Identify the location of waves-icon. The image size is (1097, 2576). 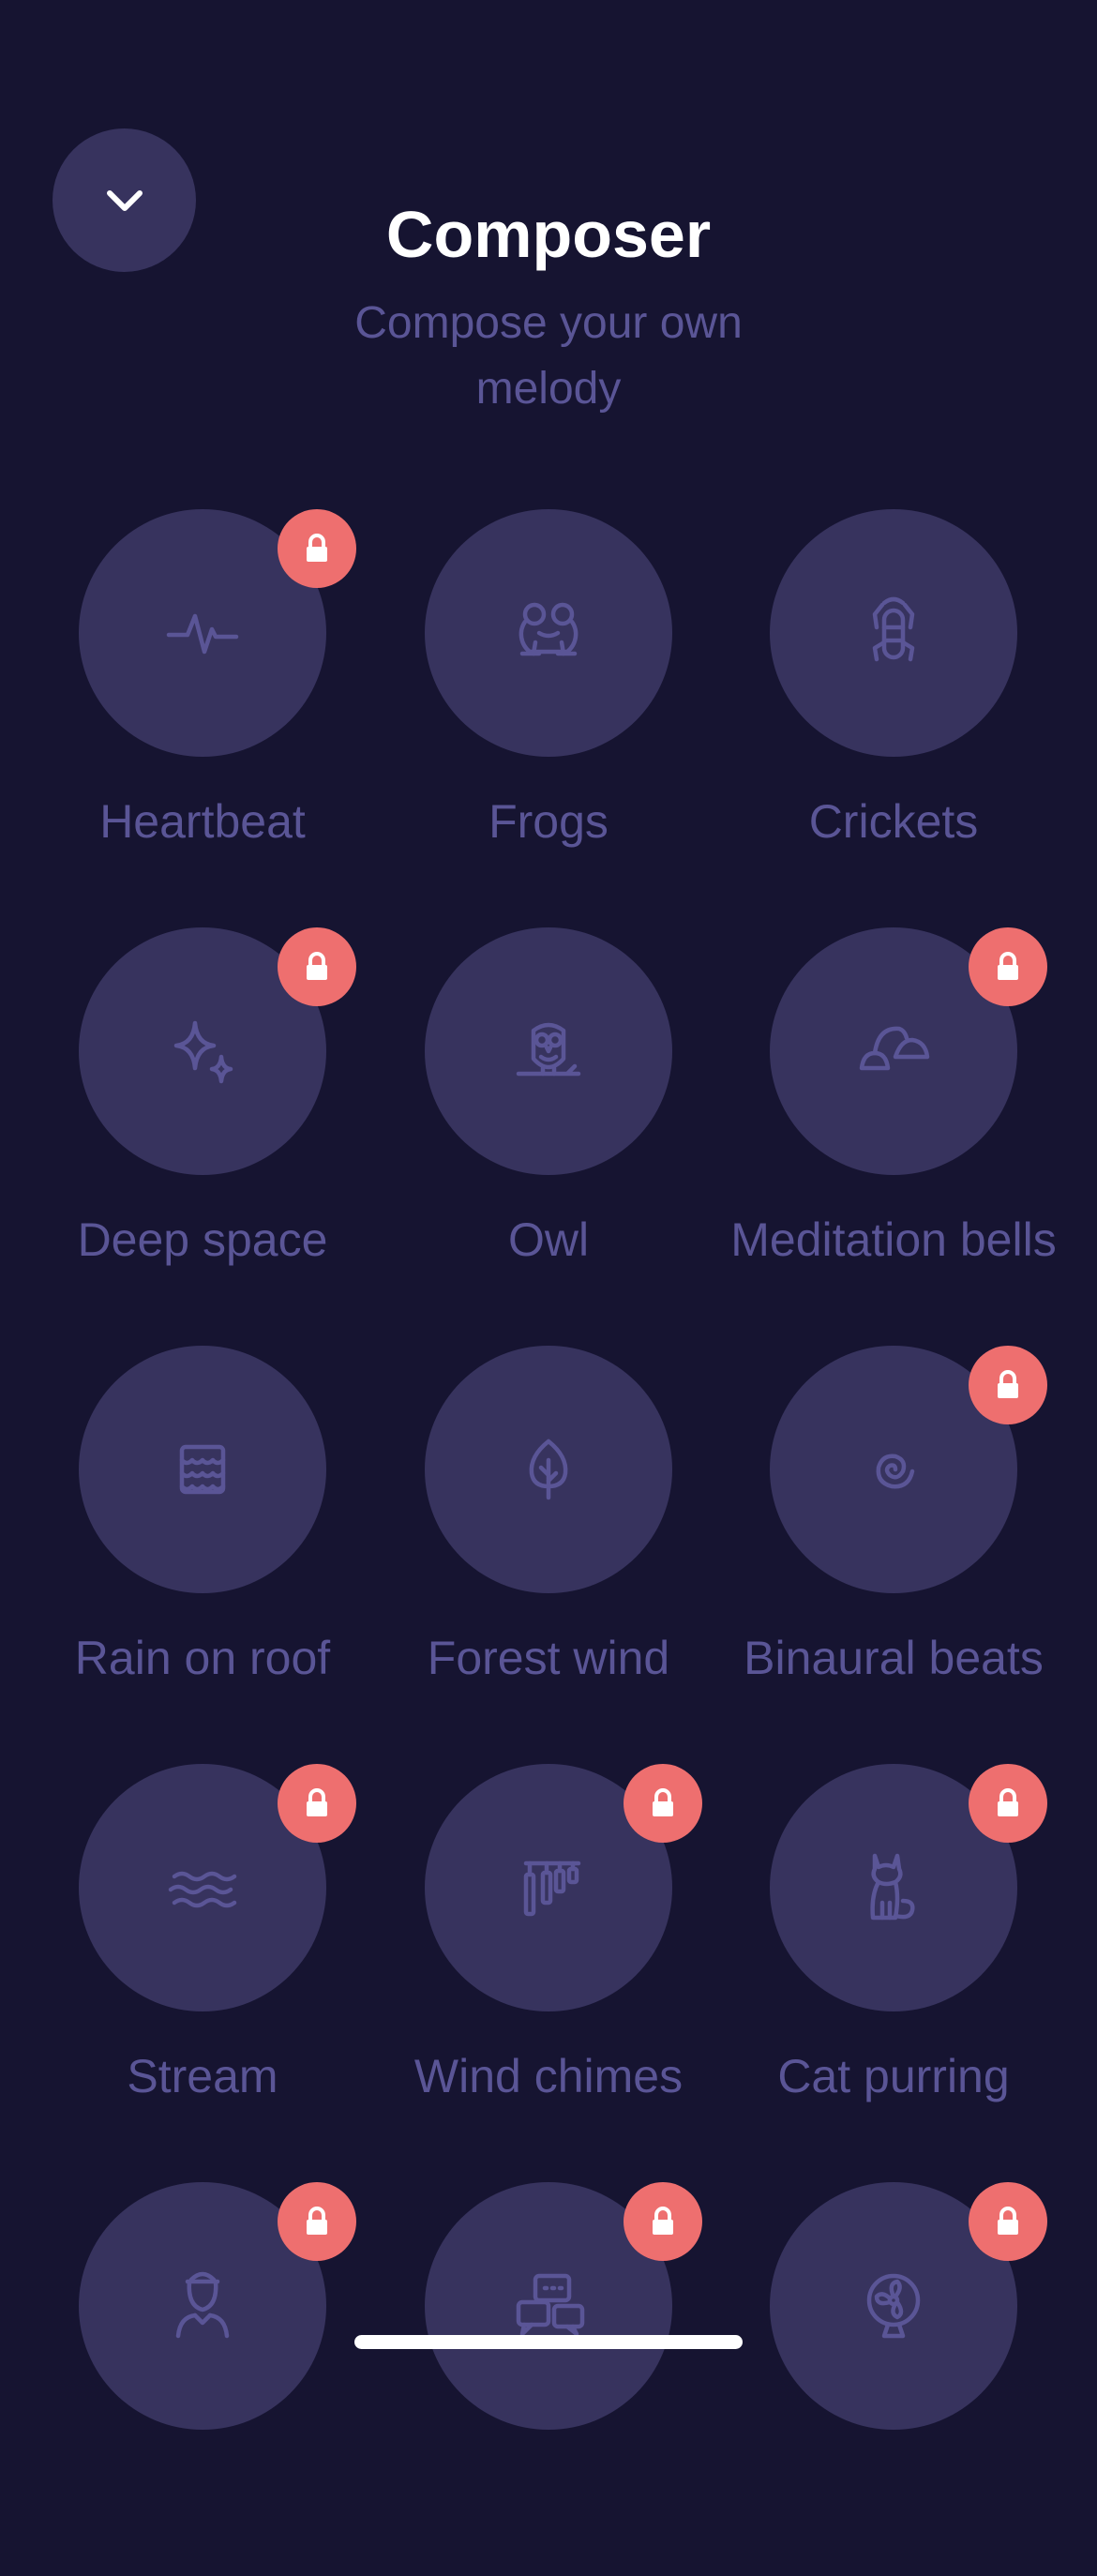
(202, 1889).